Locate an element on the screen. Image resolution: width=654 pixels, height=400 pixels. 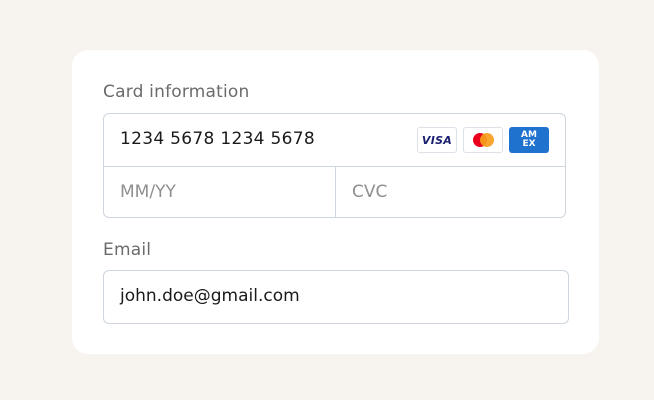
mastercard-icon is located at coordinates (483, 140).